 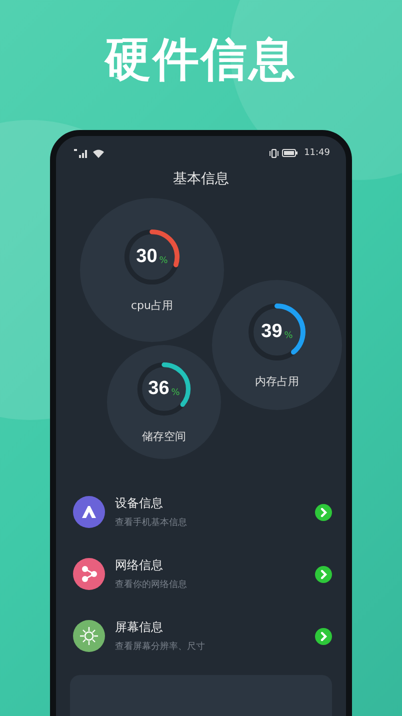 I want to click on vibrate-icon, so click(x=274, y=153).